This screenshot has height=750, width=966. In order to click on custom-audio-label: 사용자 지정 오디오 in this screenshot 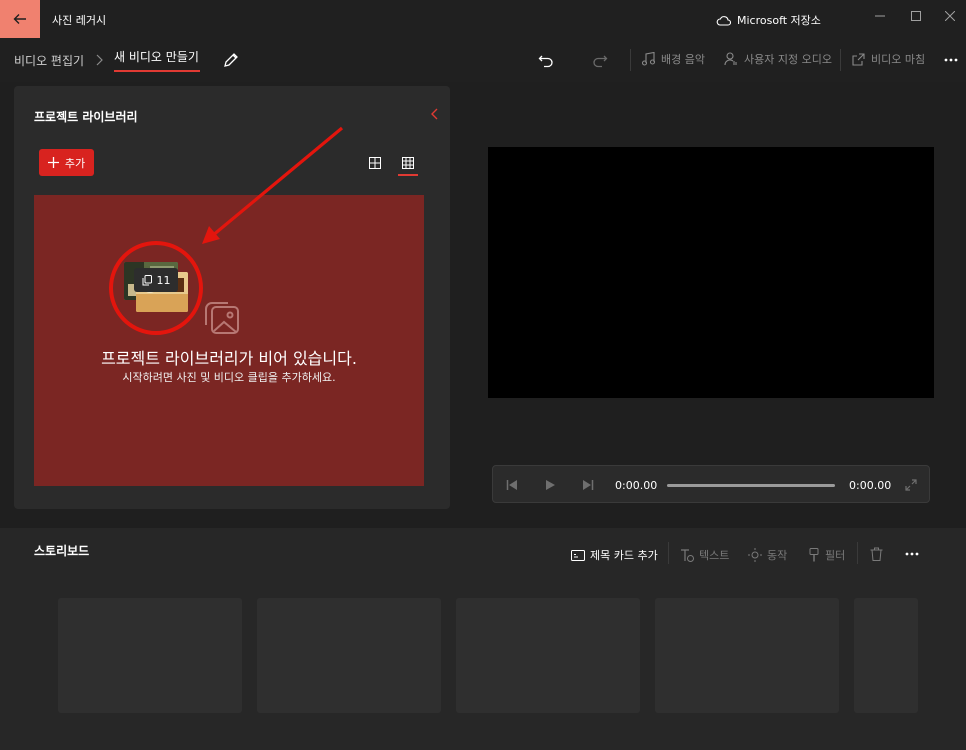, I will do `click(788, 59)`.